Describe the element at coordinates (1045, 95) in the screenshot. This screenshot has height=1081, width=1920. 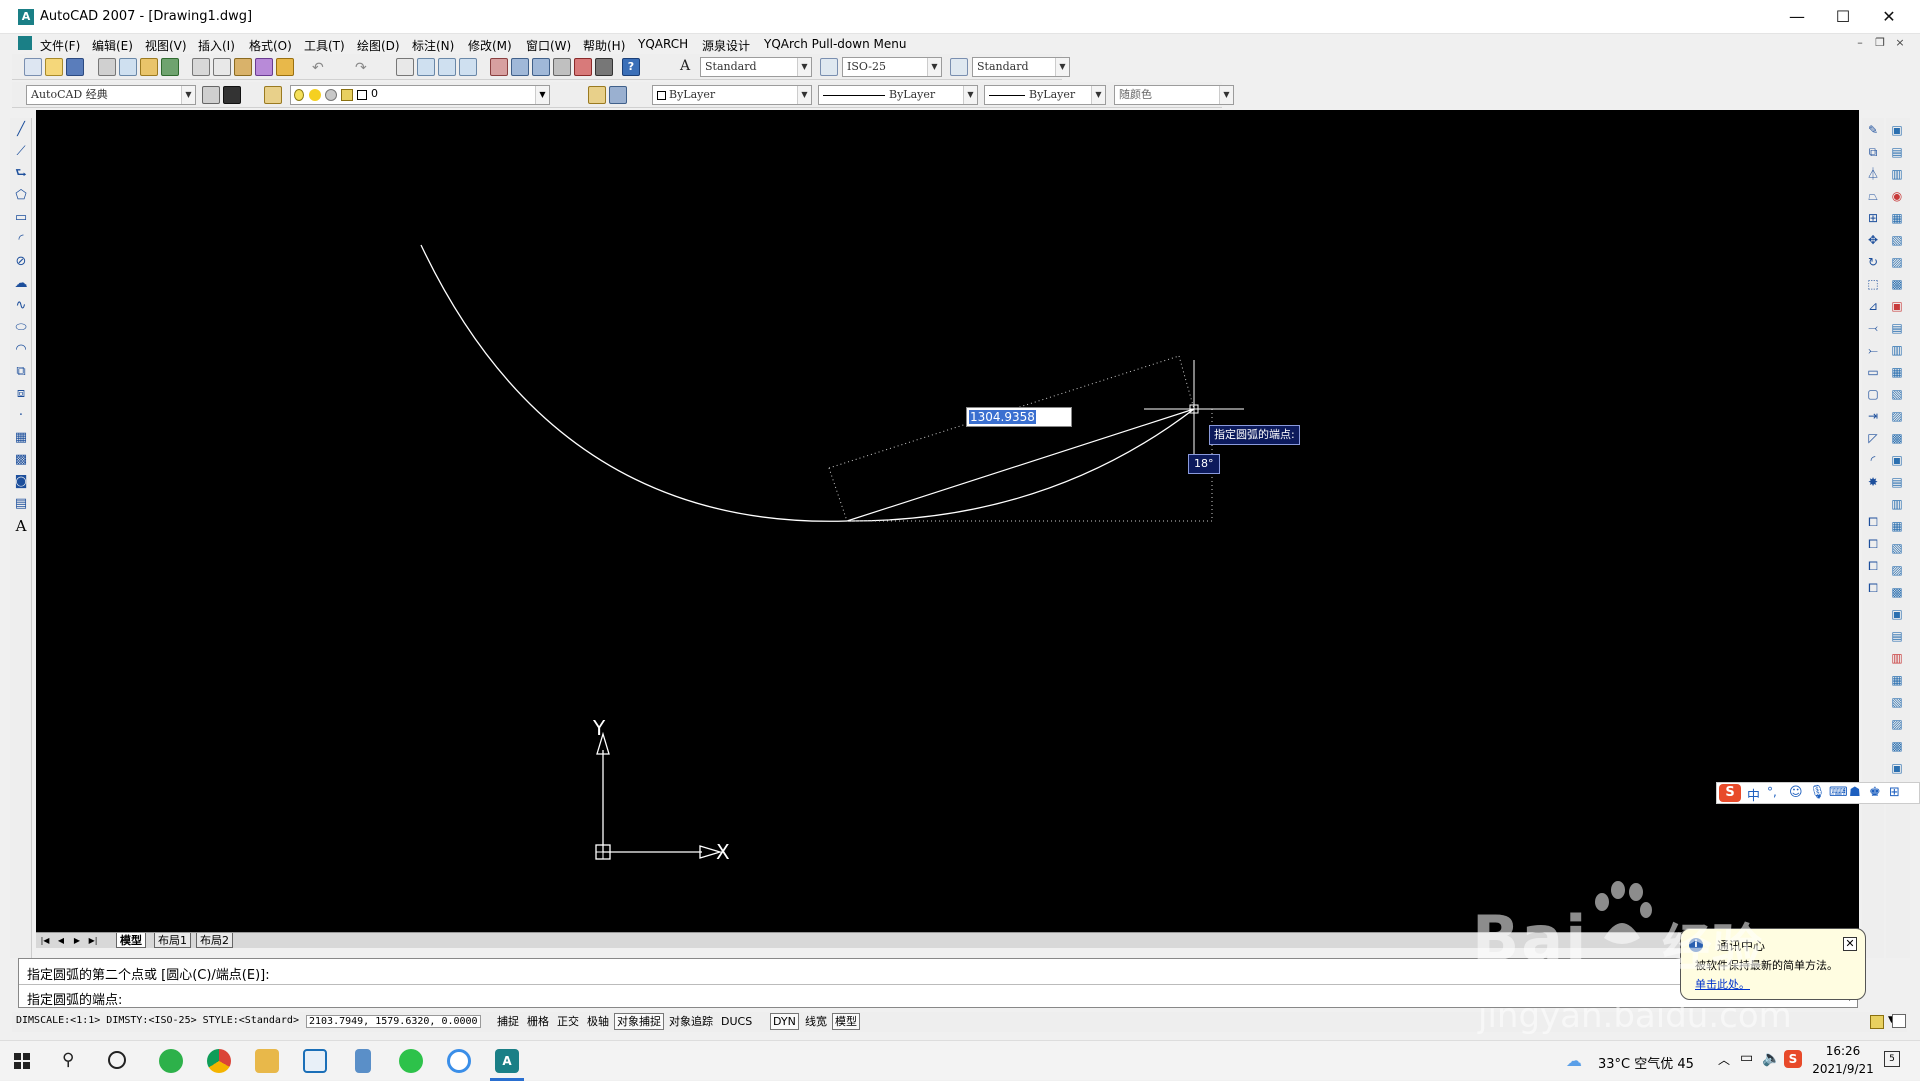
I see `lineweight-select: ByLayer ▼` at that location.